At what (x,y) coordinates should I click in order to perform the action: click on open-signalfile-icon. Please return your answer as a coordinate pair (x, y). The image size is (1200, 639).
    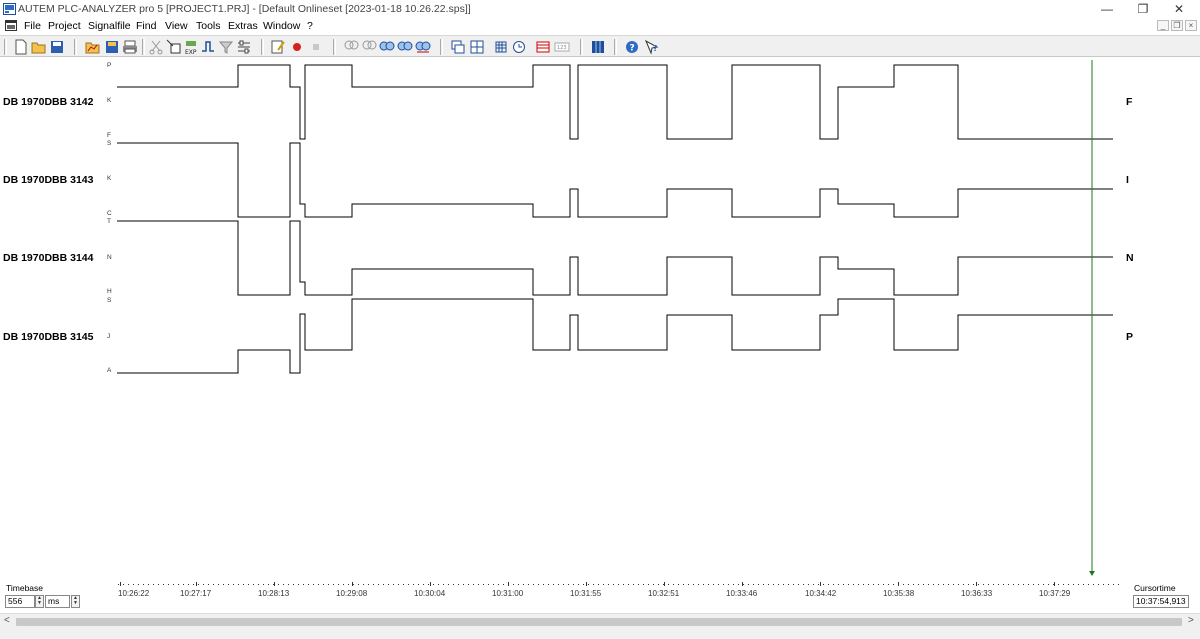
    Looking at the image, I should click on (93, 47).